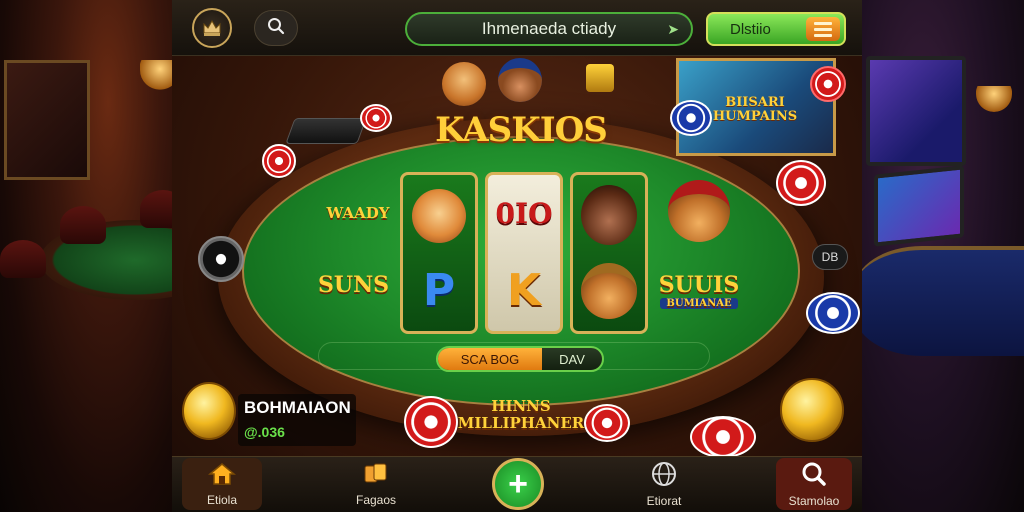 The height and width of the screenshot is (512, 1024). What do you see at coordinates (524, 290) in the screenshot?
I see `reel-2-letter: K` at bounding box center [524, 290].